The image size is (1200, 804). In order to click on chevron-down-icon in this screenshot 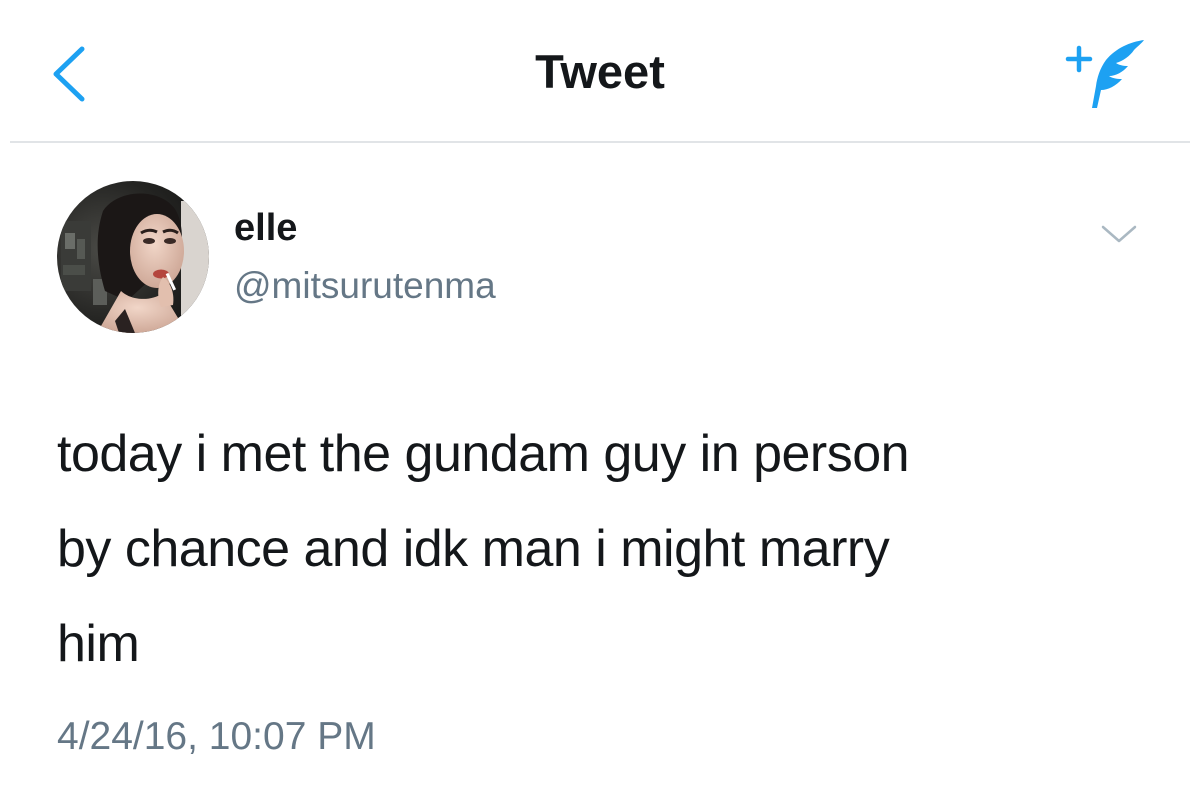, I will do `click(1119, 234)`.